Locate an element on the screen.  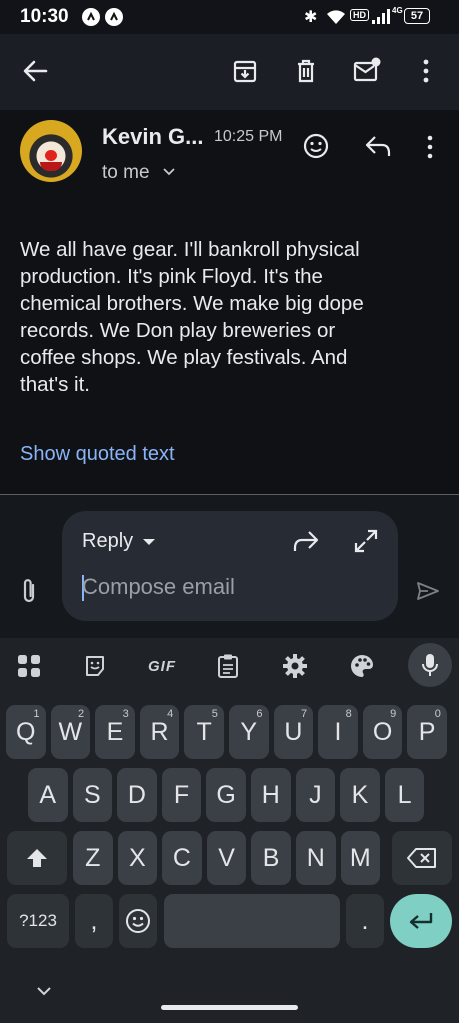
bluetooth-icon: ✱ is located at coordinates (311, 17).